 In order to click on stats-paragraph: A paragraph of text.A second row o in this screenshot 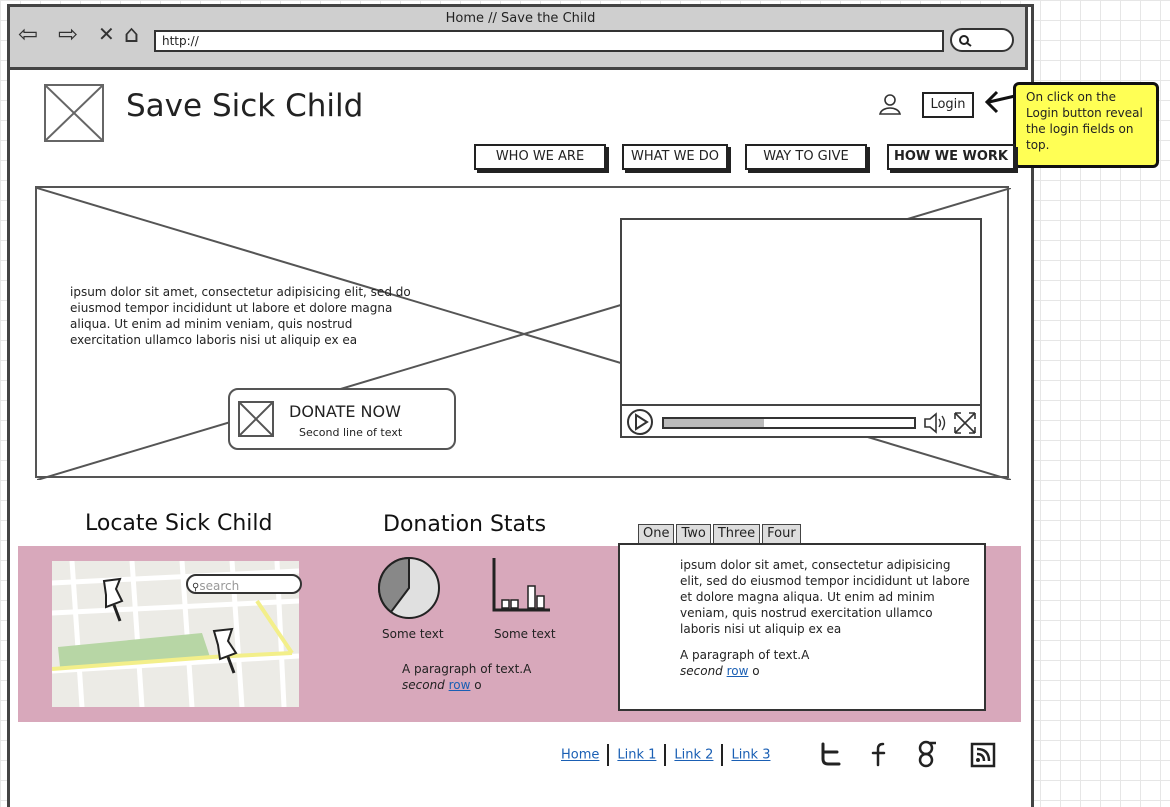, I will do `click(466, 677)`.